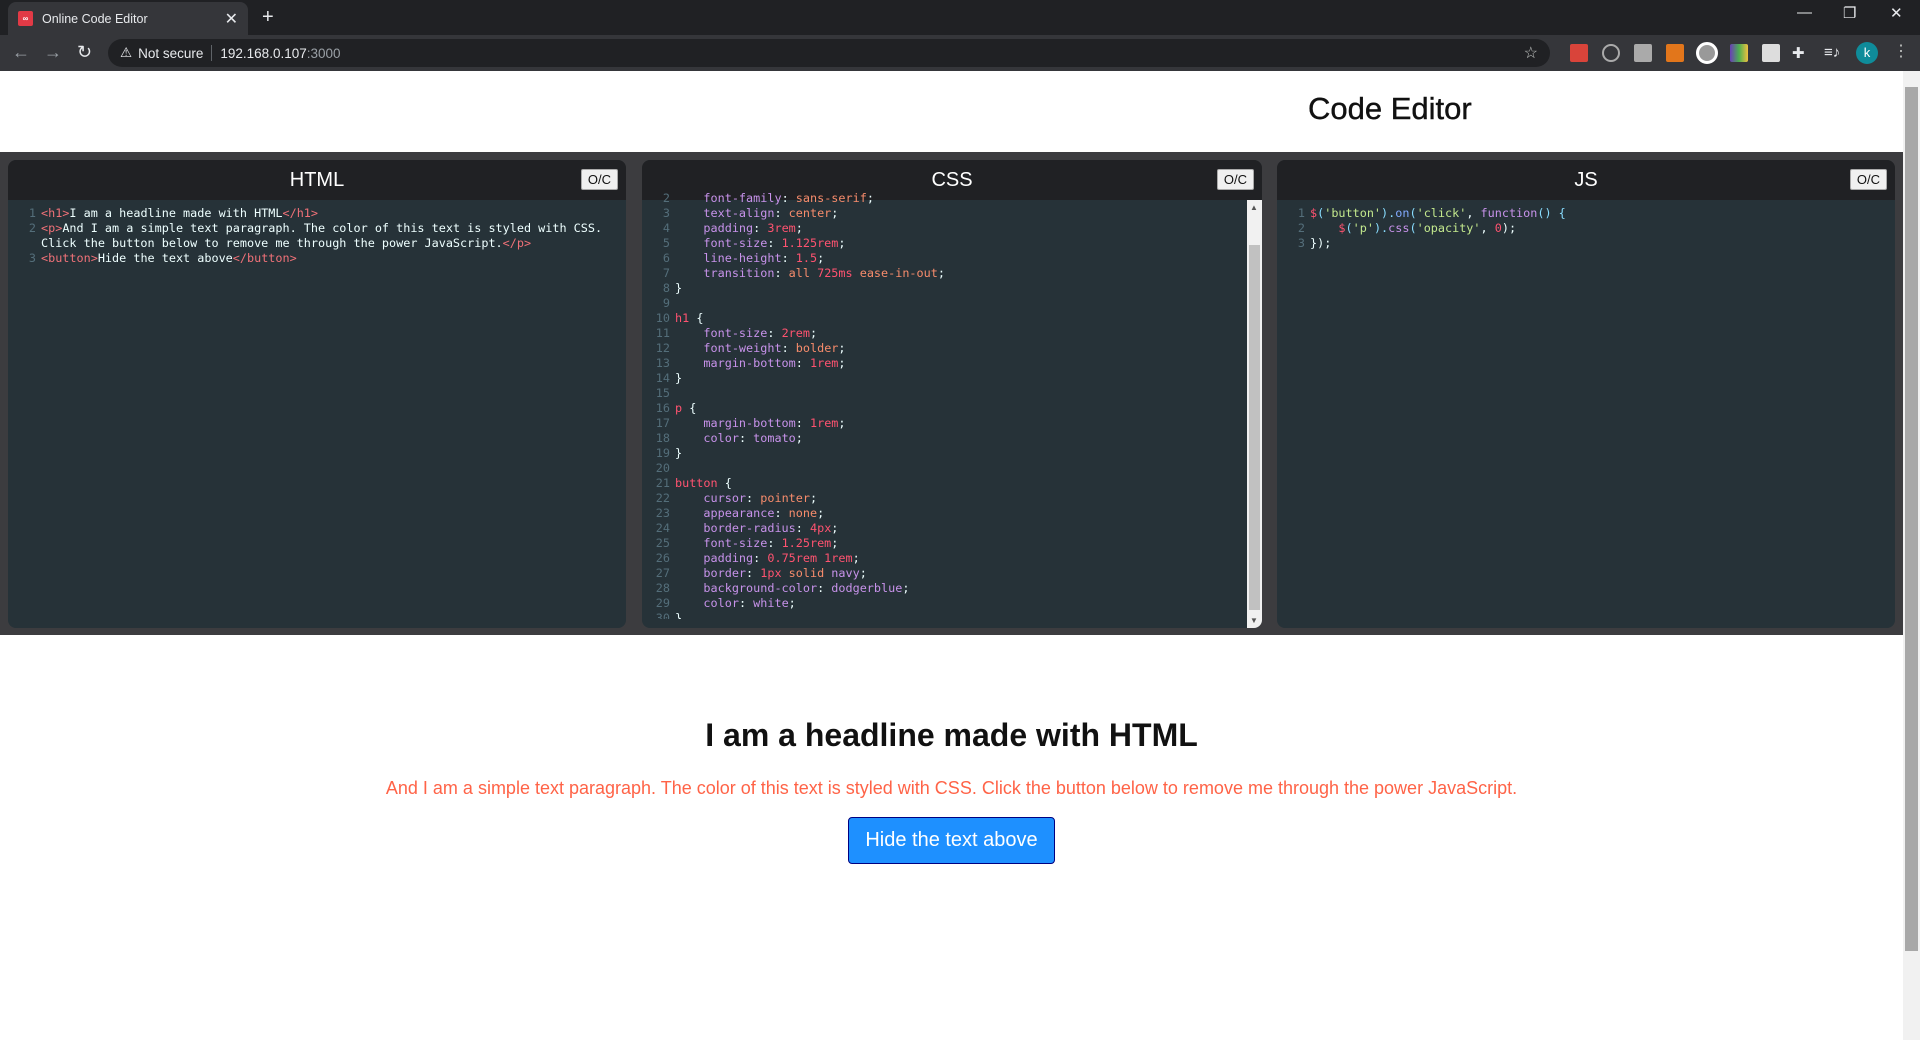  Describe the element at coordinates (952, 378) in the screenshot. I see `code-line: 14}` at that location.